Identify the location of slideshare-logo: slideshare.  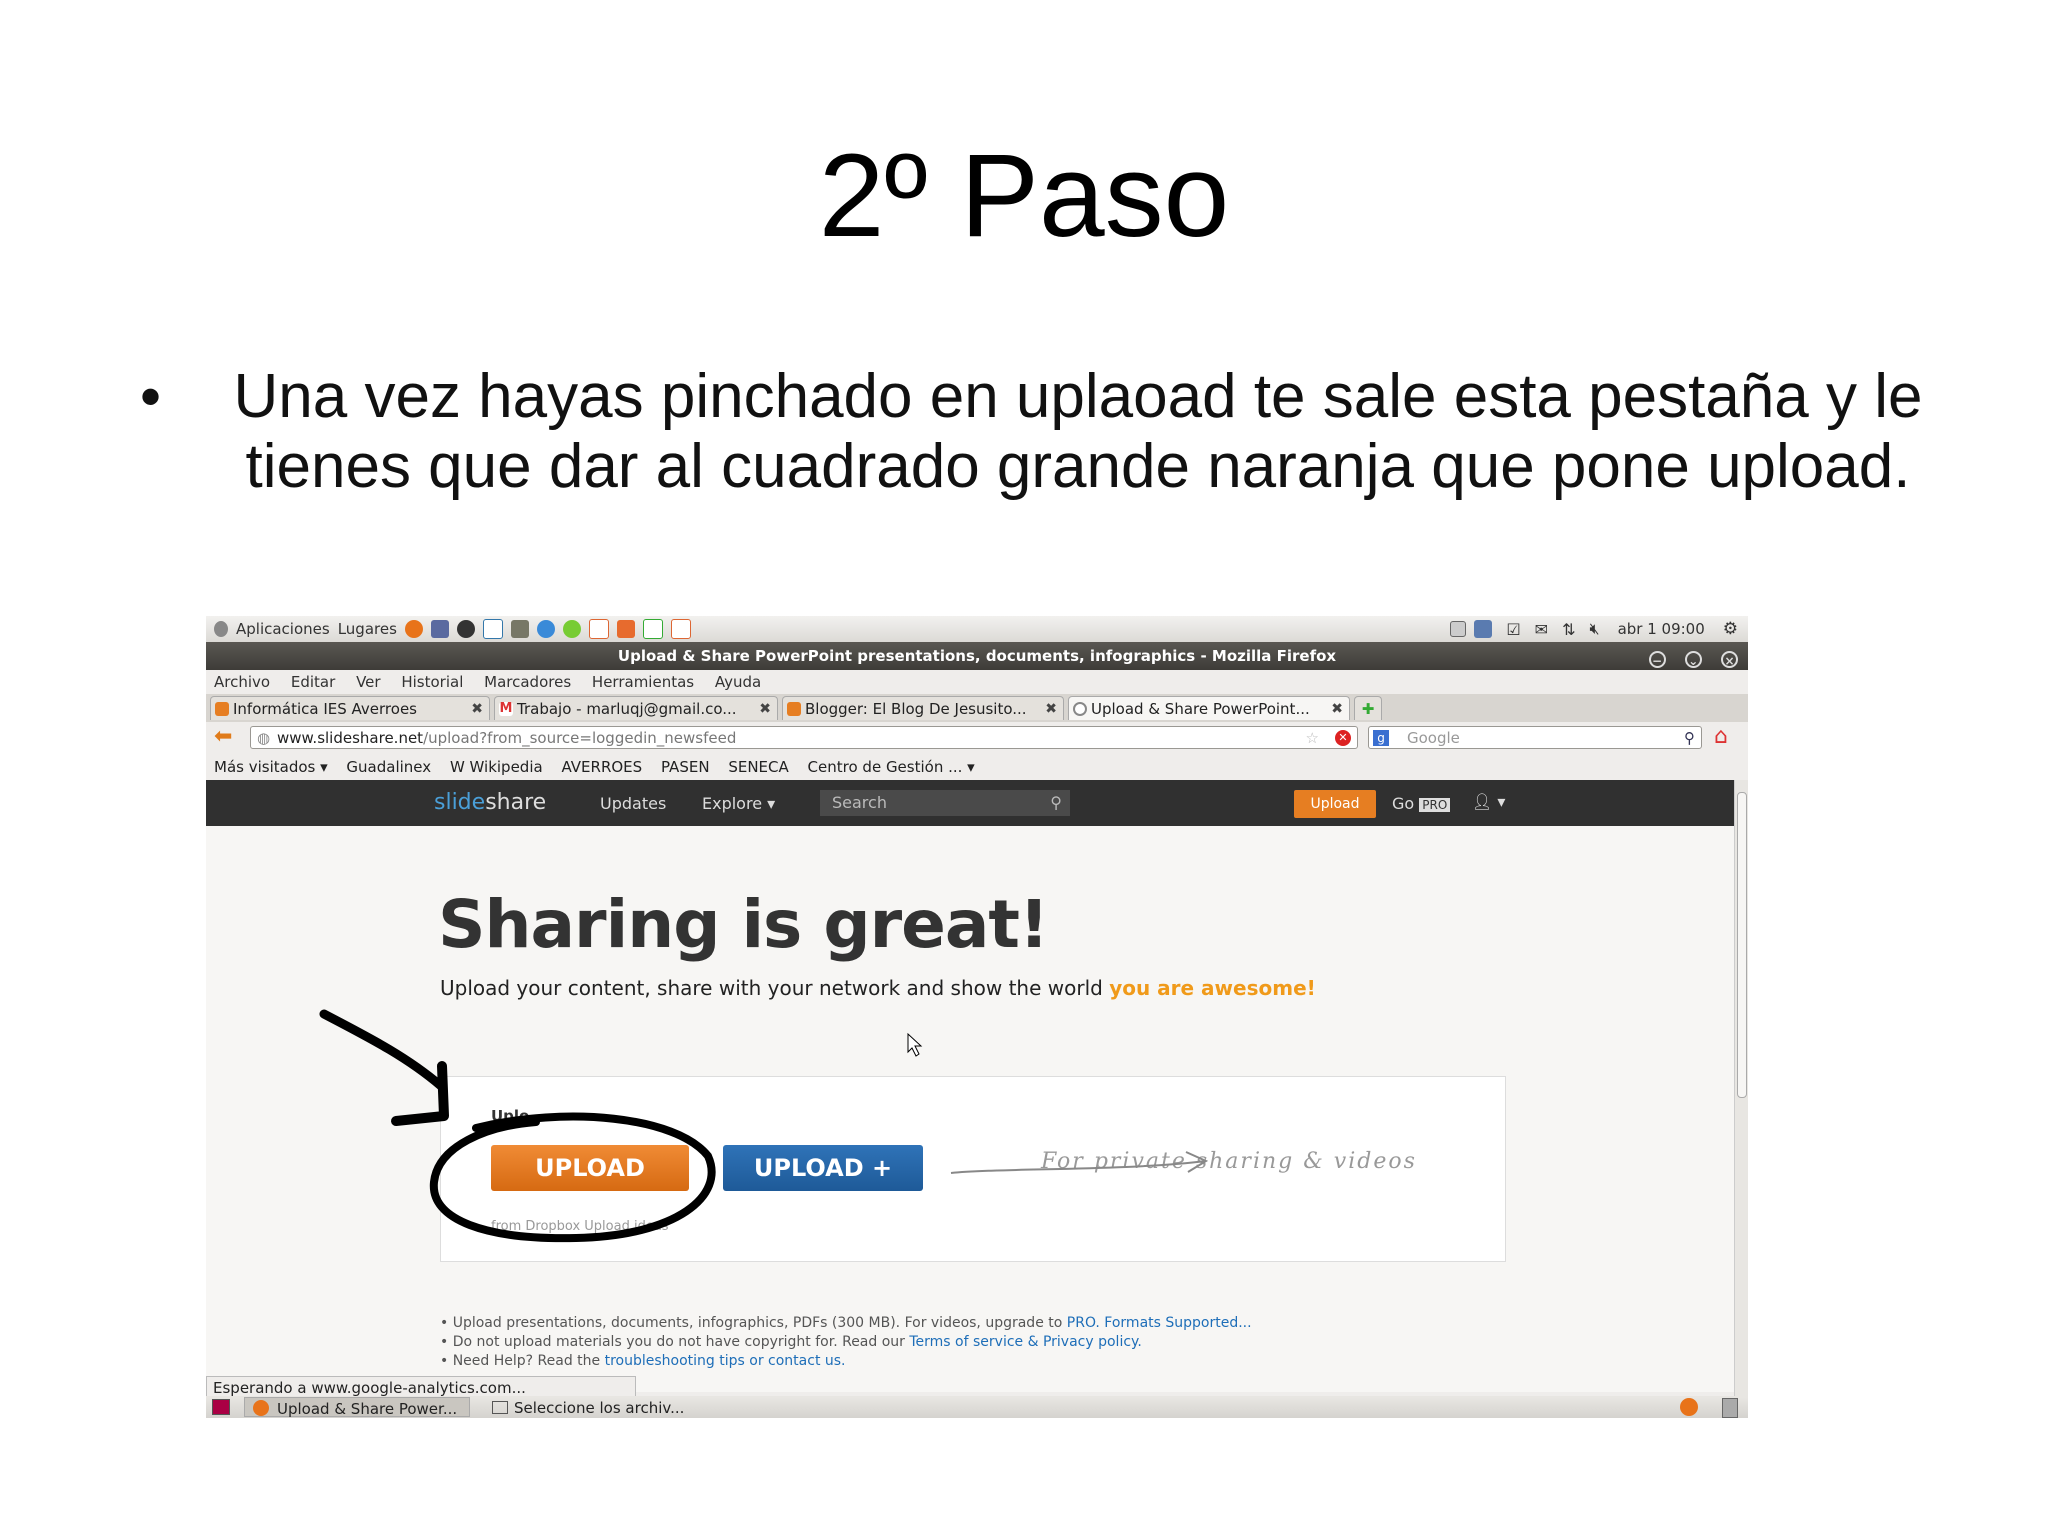
(490, 802).